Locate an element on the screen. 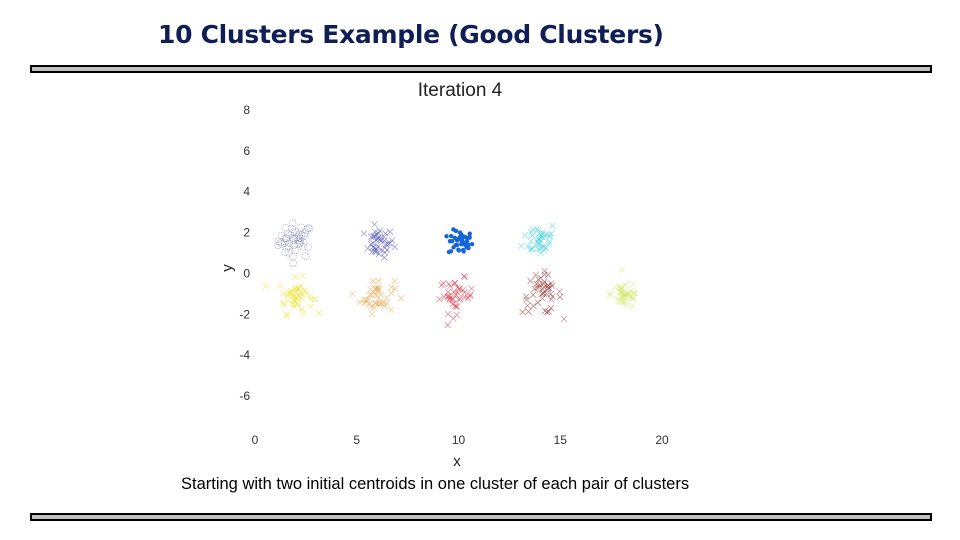 This screenshot has height=540, width=960. chart-title: Iteration 4 is located at coordinates (460, 90).